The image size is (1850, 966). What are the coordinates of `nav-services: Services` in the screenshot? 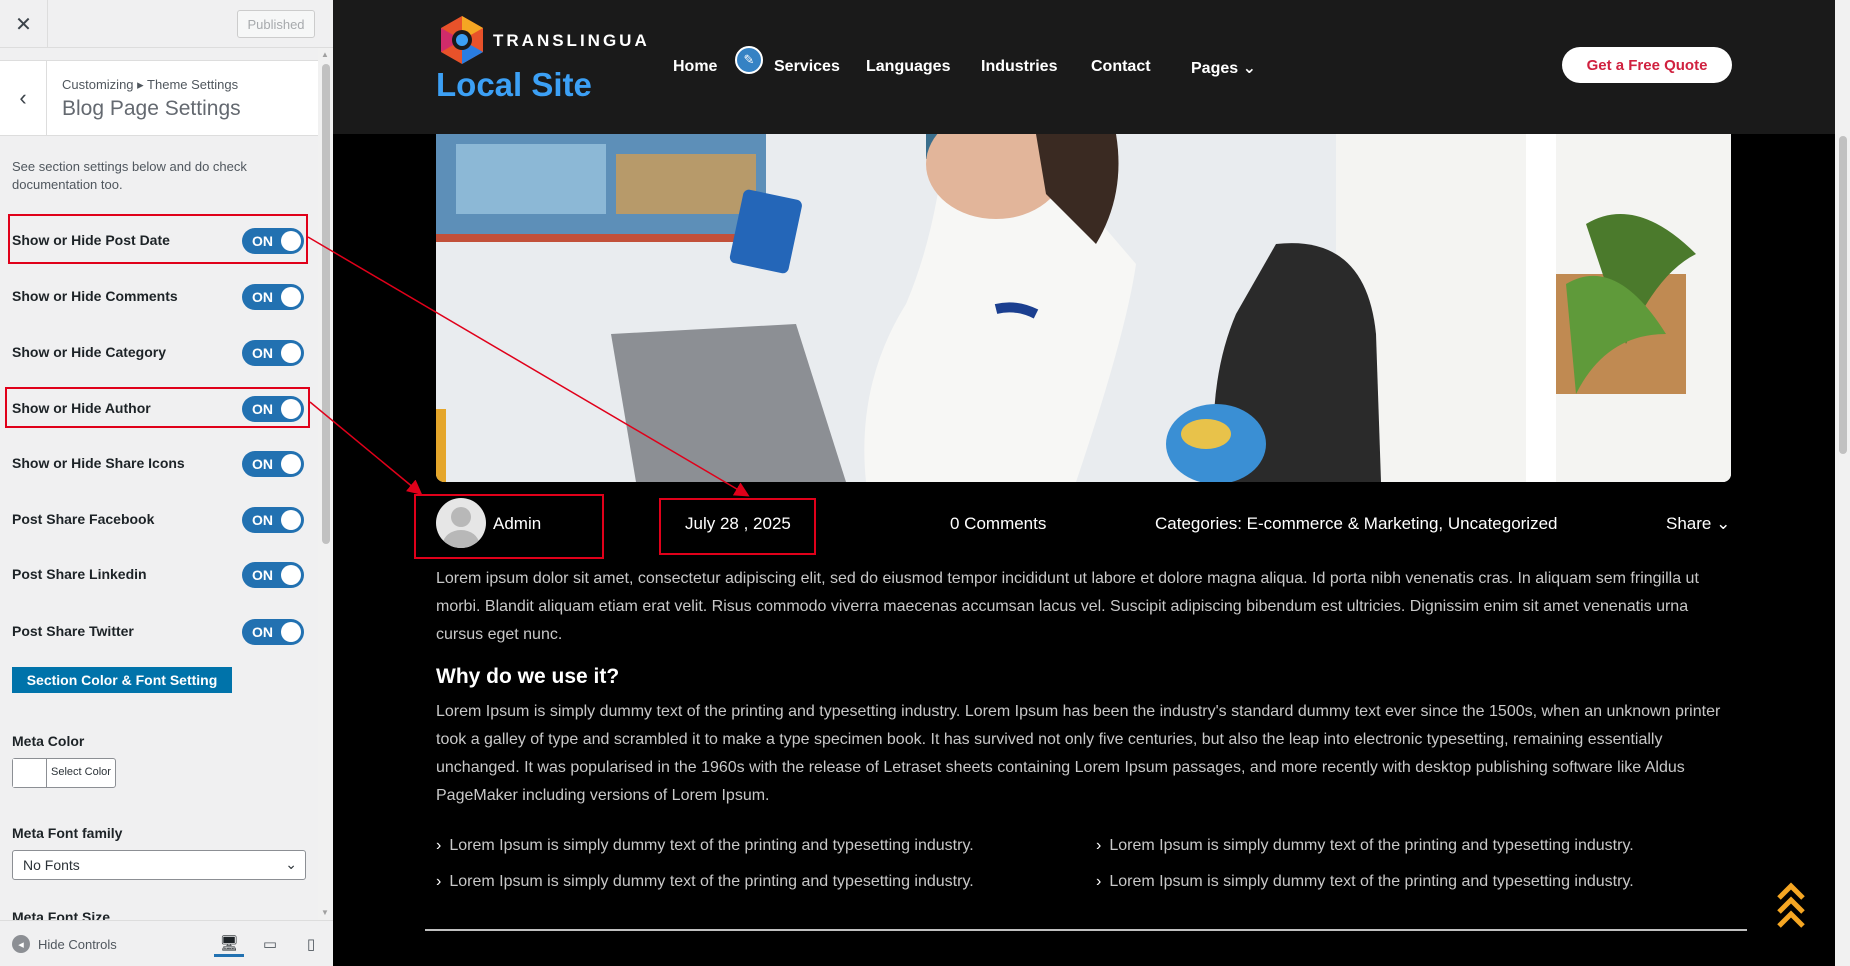 It's located at (807, 67).